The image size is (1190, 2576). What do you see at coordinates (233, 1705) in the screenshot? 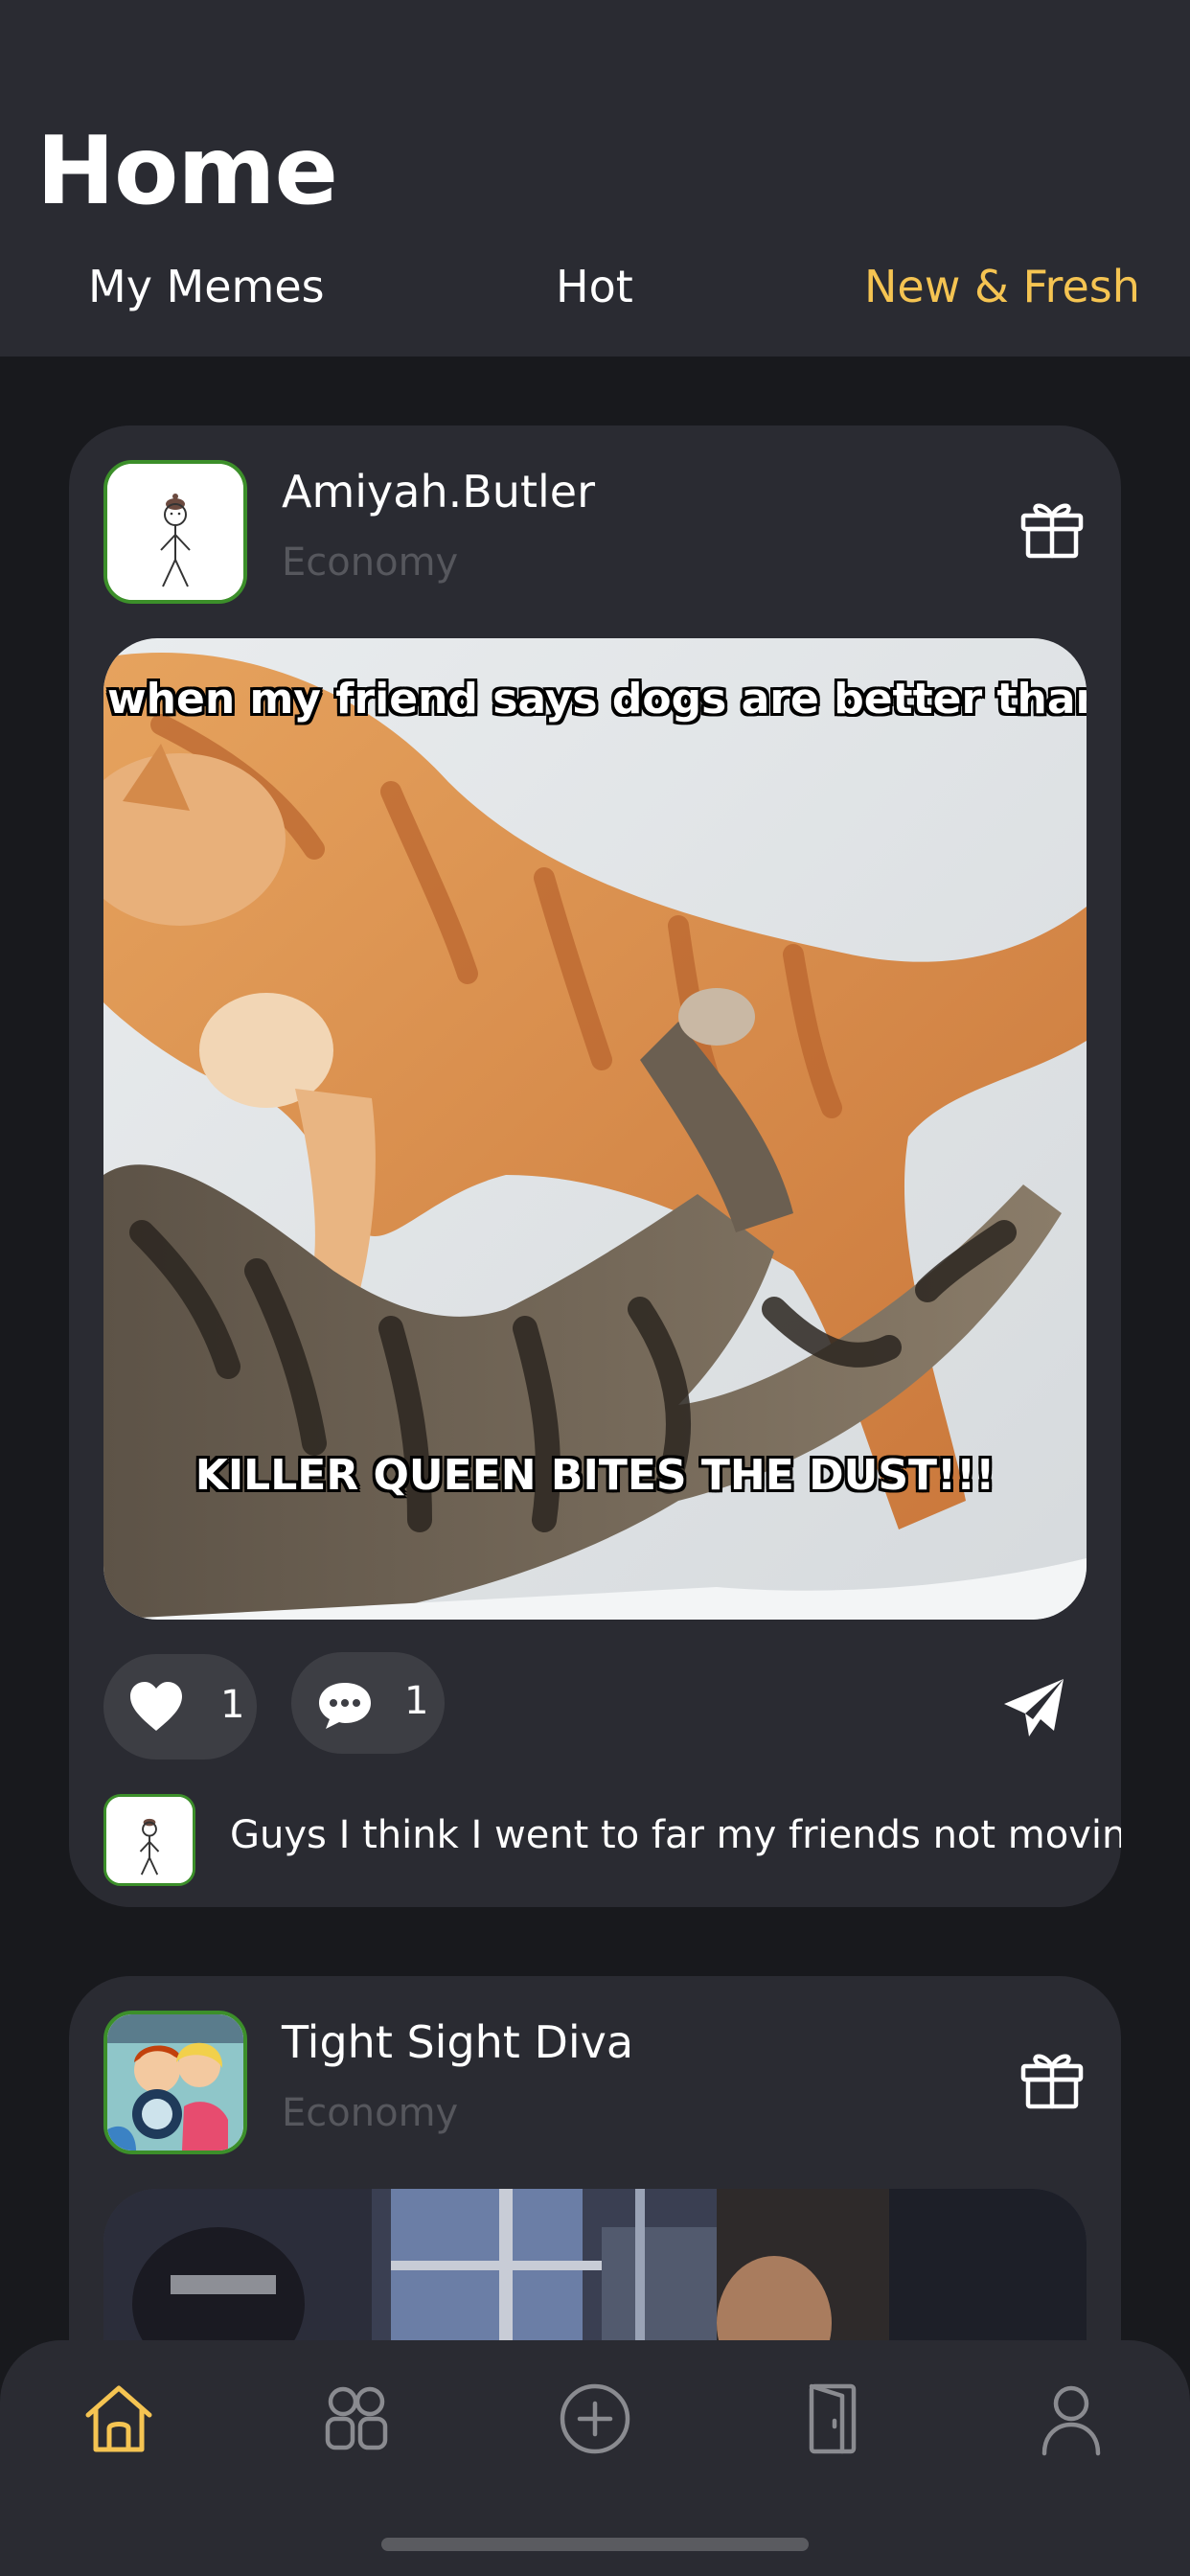
I see `like-count: 1` at bounding box center [233, 1705].